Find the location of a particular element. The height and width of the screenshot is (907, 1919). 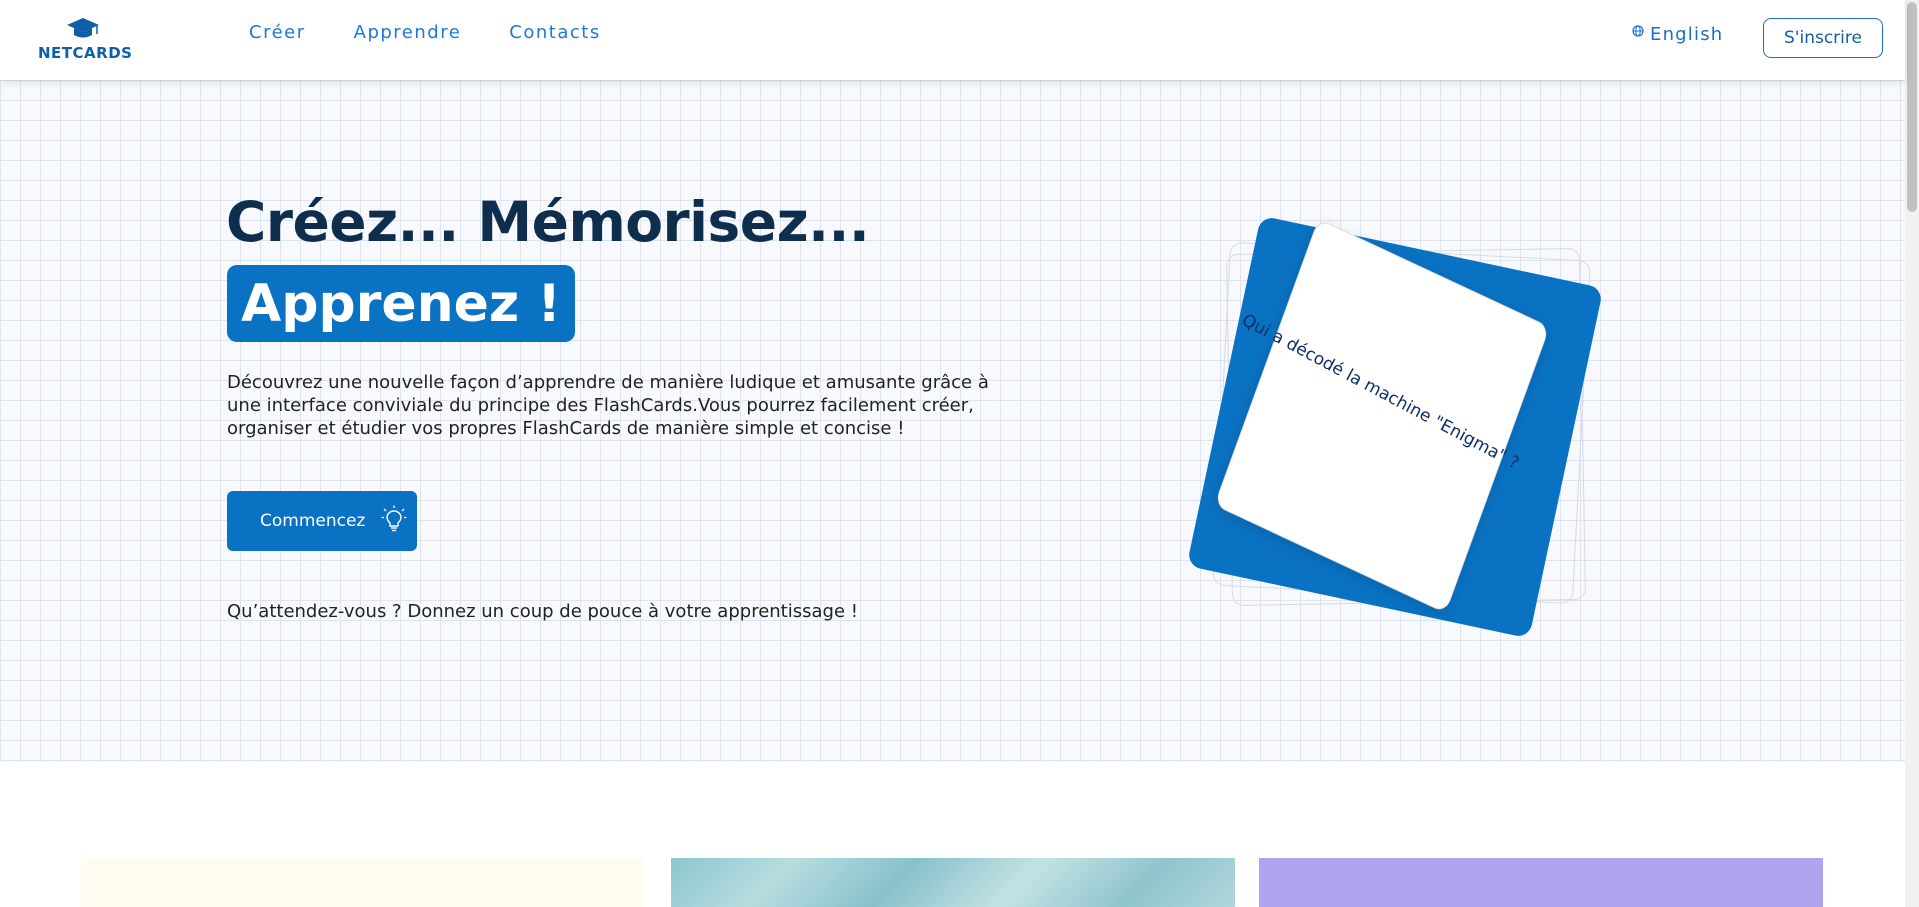

flashcard-question: Qui a décodé la machine "Enigma" ? is located at coordinates (1380, 392).